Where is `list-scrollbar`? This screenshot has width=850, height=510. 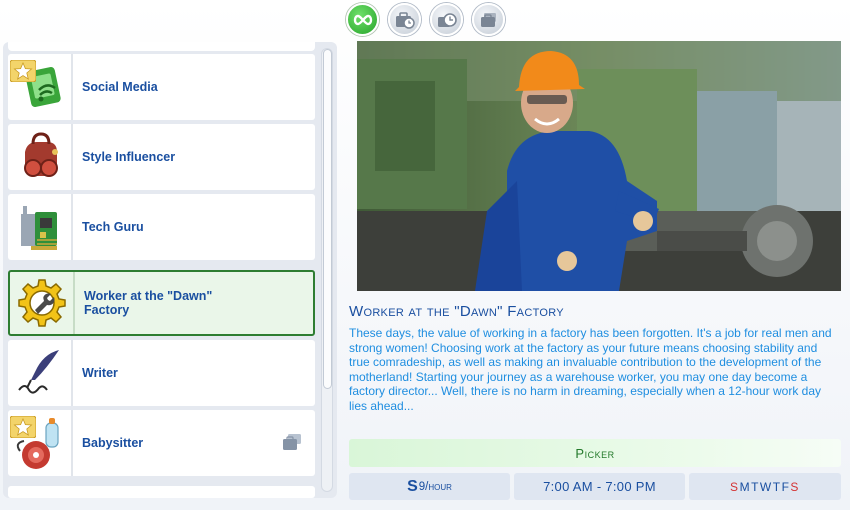 list-scrollbar is located at coordinates (327, 270).